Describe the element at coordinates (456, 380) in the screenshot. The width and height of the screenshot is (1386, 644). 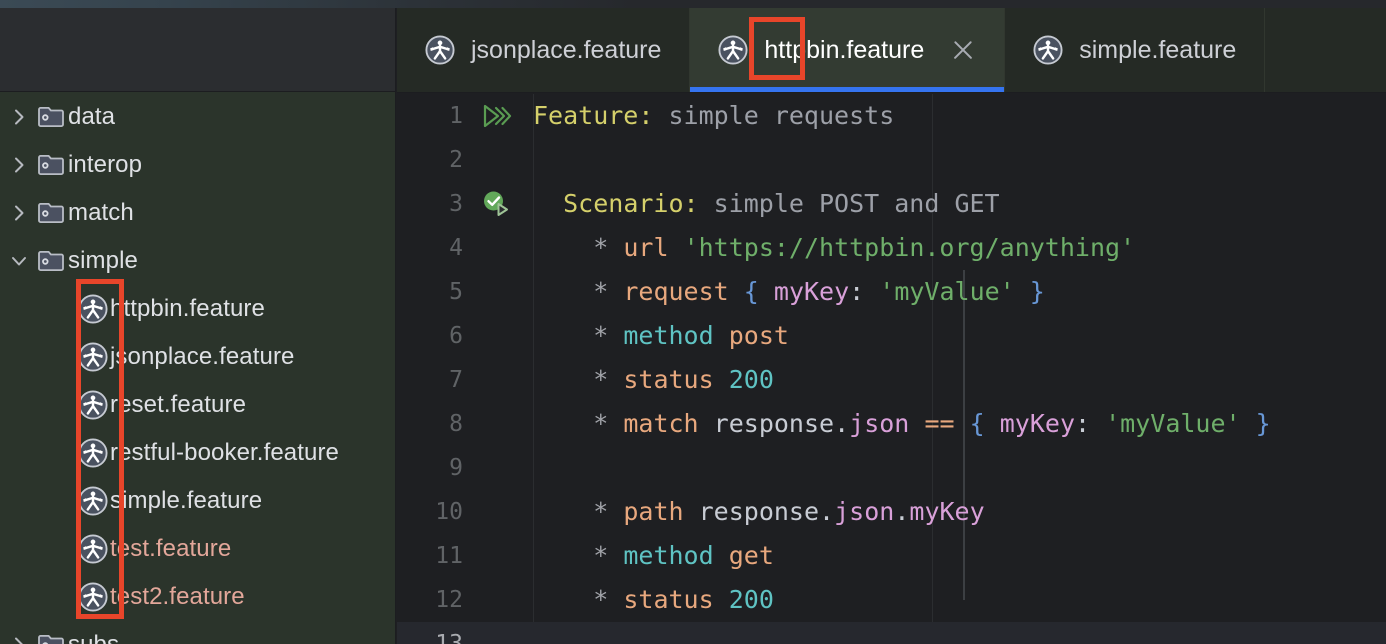
I see `line-number: 7` at that location.